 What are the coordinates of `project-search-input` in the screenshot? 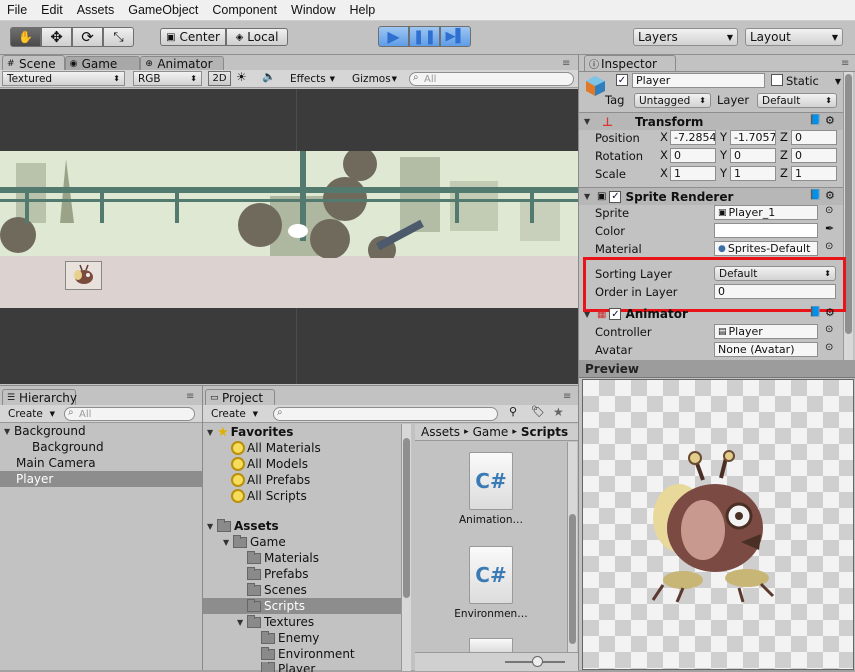 It's located at (385, 414).